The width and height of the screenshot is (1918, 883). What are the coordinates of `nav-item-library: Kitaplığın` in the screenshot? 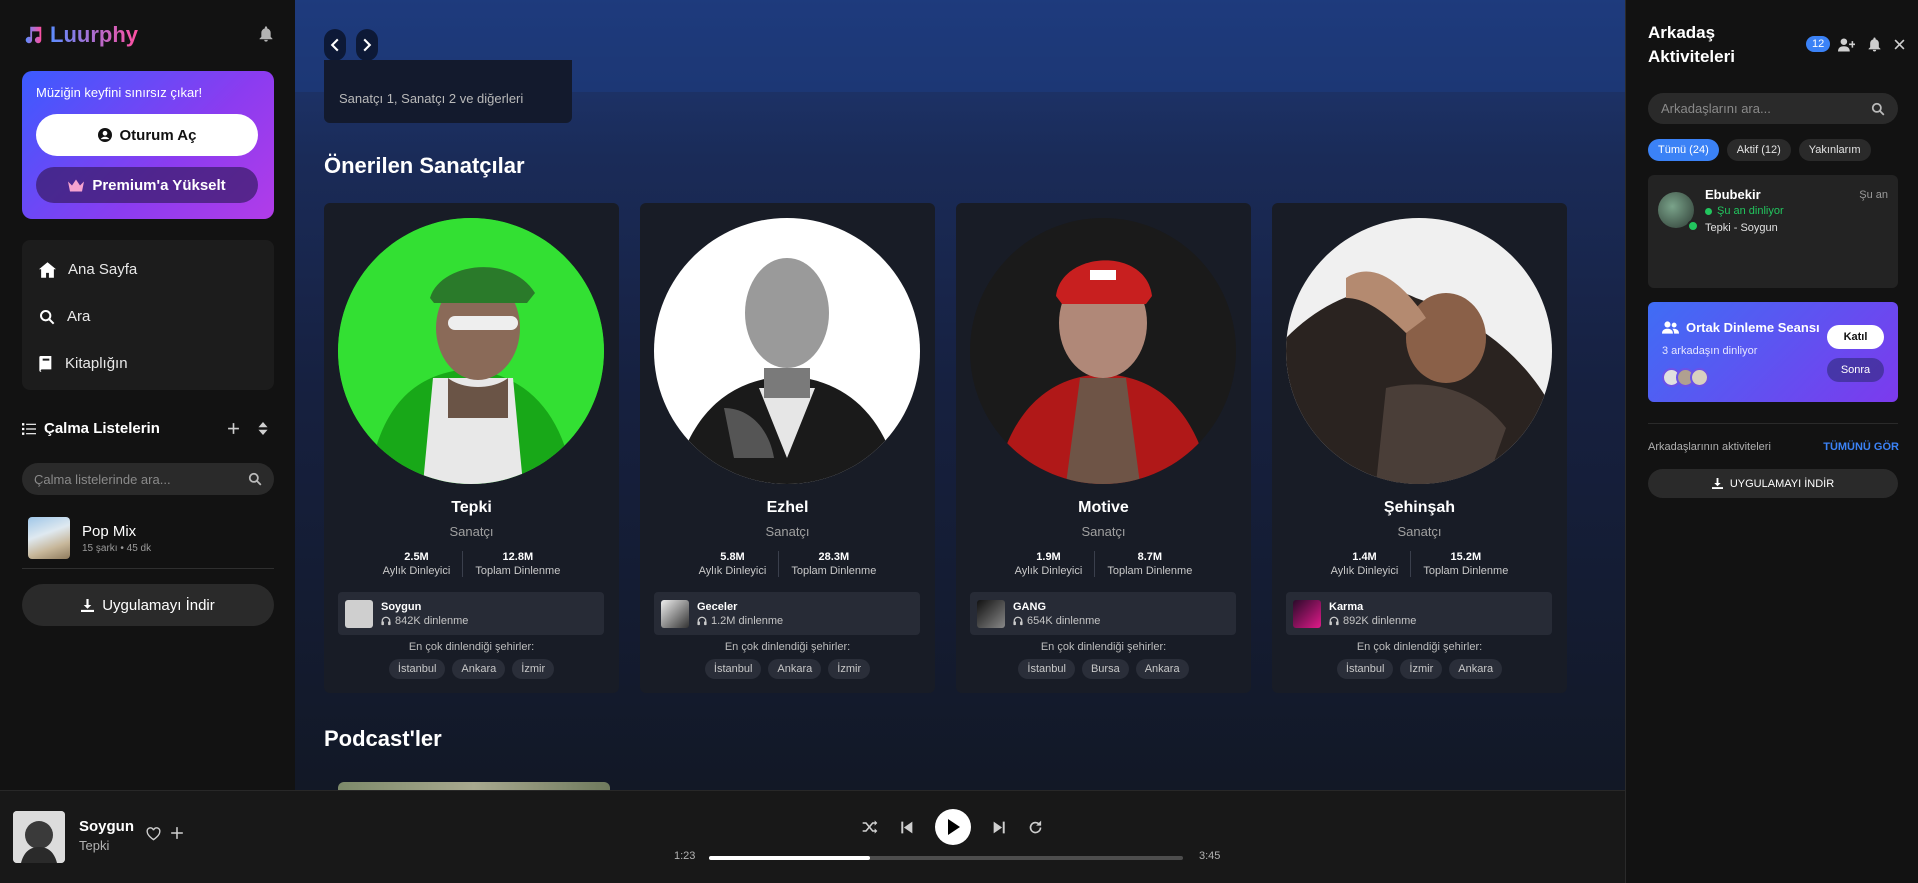 It's located at (148, 363).